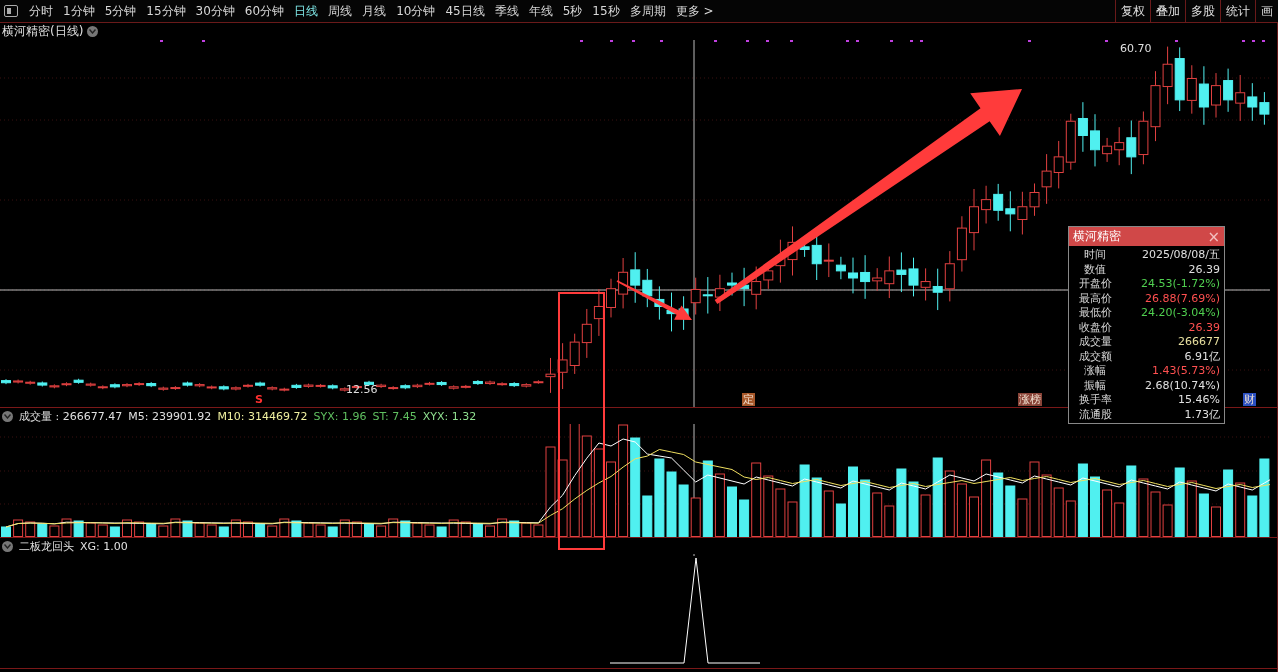 Image resolution: width=1278 pixels, height=672 pixels. I want to click on field-label: 流通股, so click(1095, 414).